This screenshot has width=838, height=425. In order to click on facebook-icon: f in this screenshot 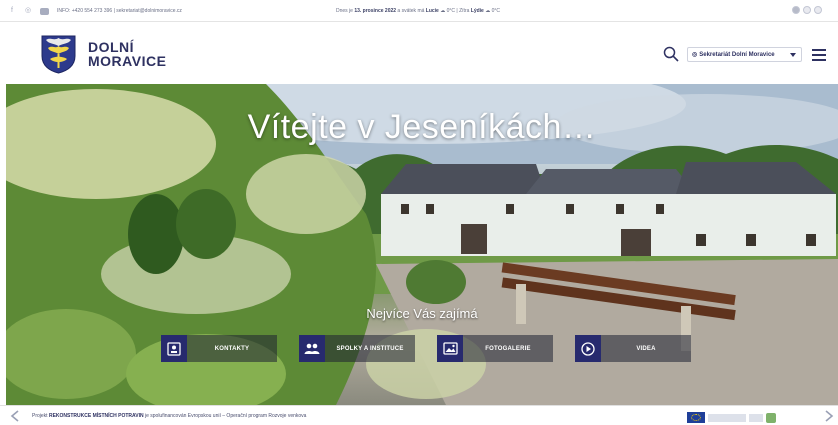, I will do `click(12, 11)`.